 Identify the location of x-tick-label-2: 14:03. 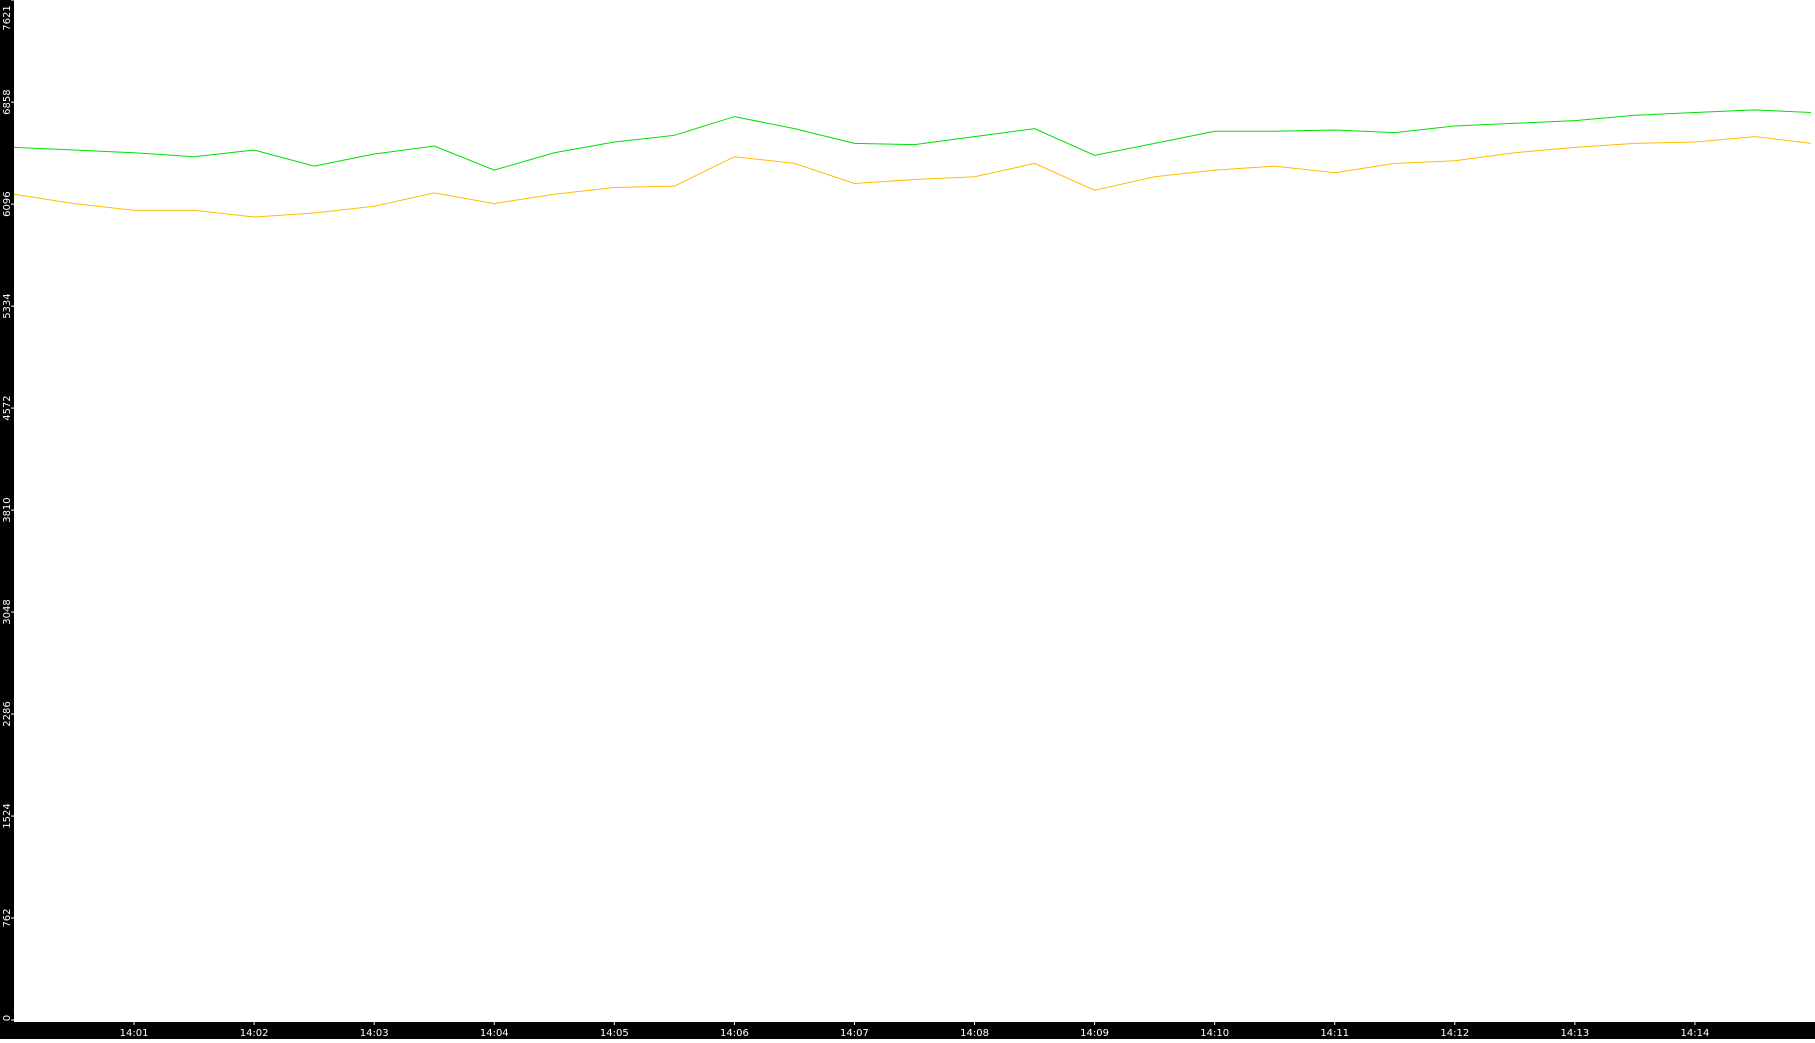
(374, 1033).